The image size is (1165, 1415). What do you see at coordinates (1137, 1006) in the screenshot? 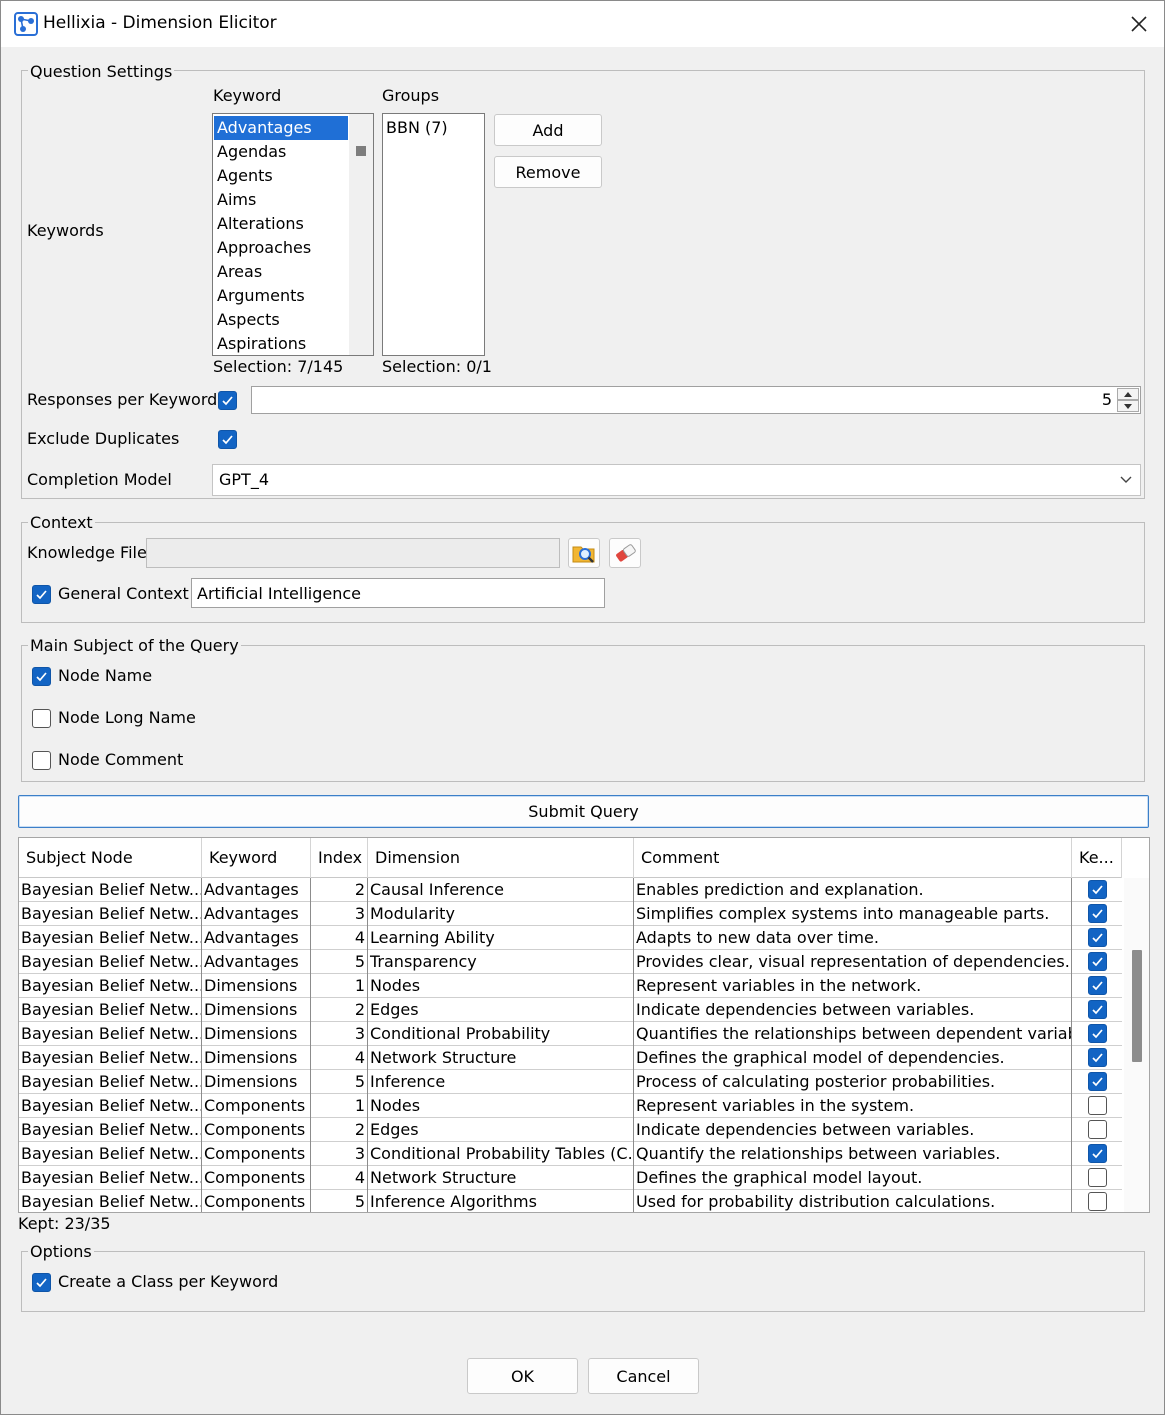
I see `table-scroll-thumb` at bounding box center [1137, 1006].